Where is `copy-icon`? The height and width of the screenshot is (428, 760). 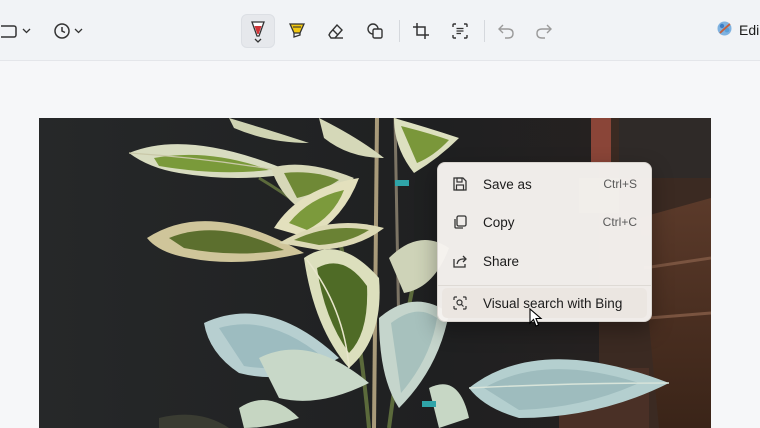
copy-icon is located at coordinates (460, 222).